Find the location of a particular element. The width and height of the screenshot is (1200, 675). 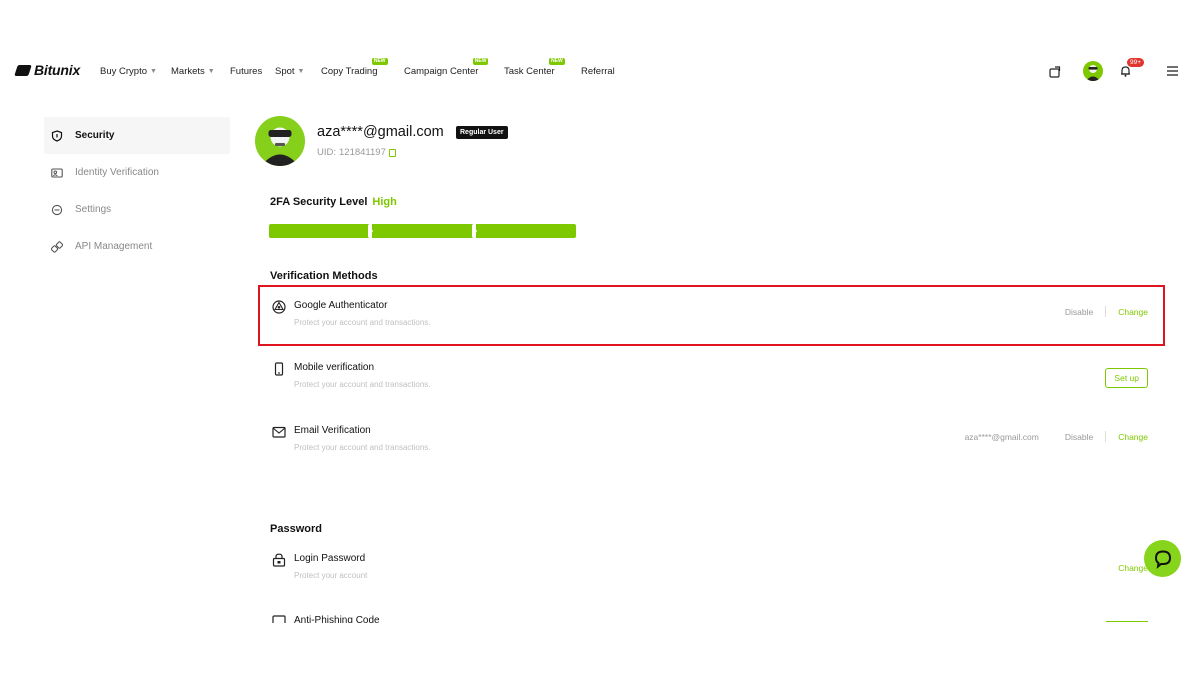

nav-markets: Markets ▼ is located at coordinates (193, 71).